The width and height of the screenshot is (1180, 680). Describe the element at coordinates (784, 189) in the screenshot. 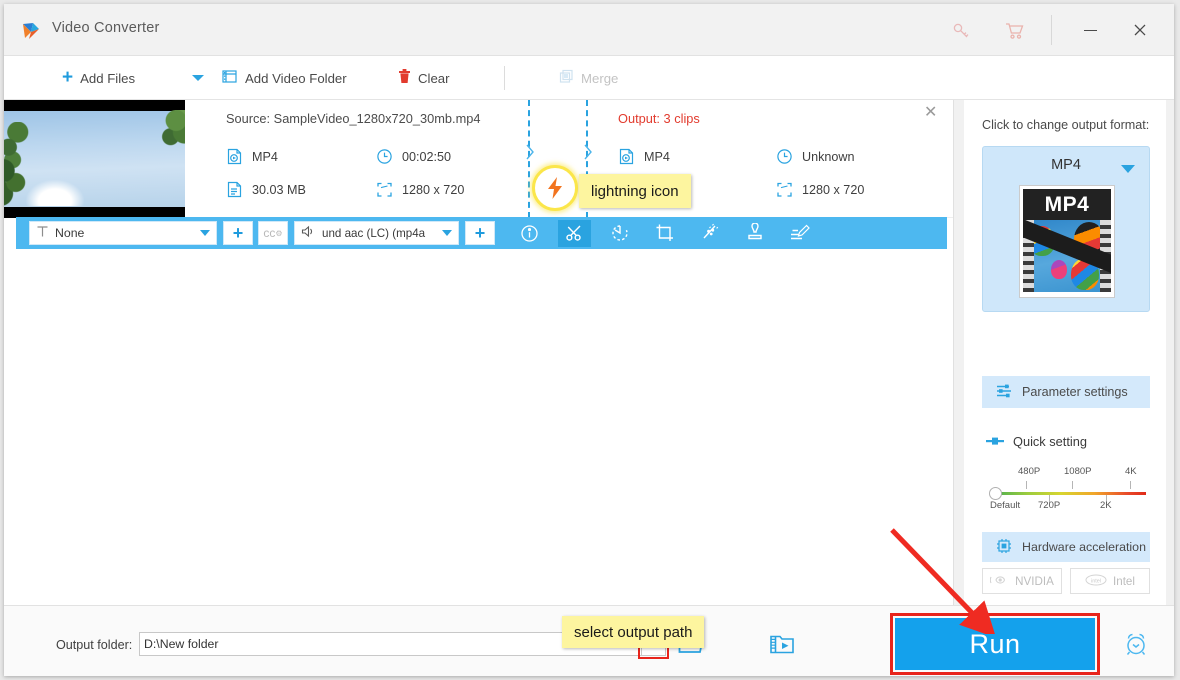

I see `resolution-icon` at that location.